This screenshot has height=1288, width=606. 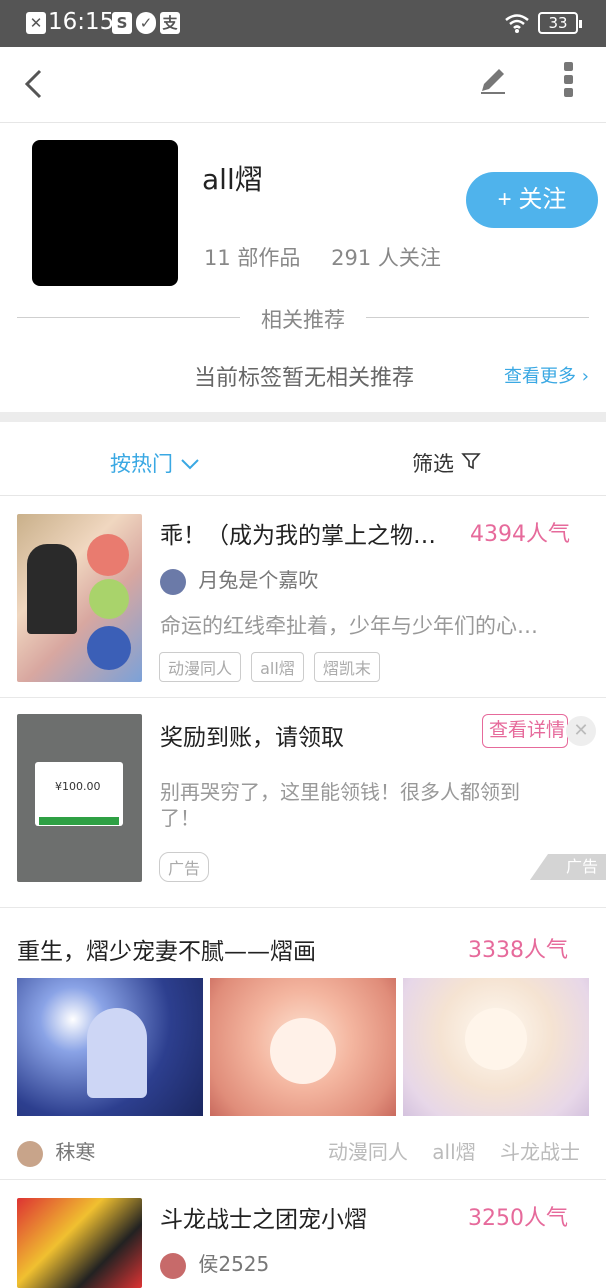 I want to click on pencil-icon, so click(x=493, y=80).